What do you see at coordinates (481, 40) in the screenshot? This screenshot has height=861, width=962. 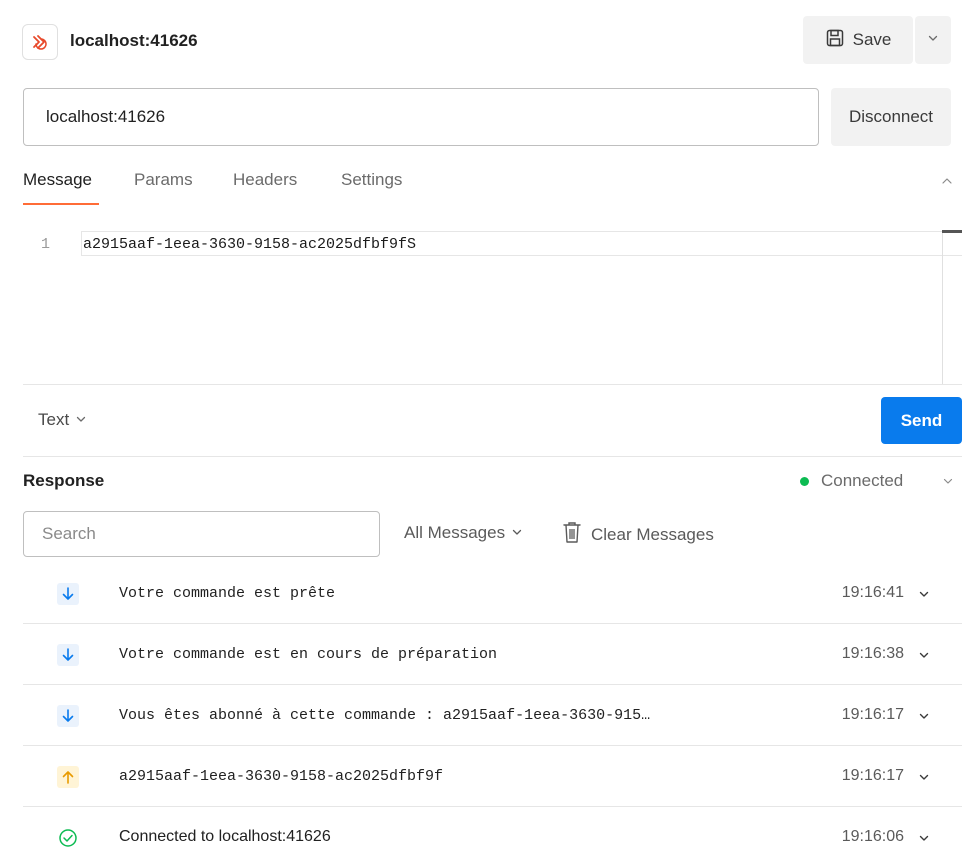 I see `header: localhost:41626 Save` at bounding box center [481, 40].